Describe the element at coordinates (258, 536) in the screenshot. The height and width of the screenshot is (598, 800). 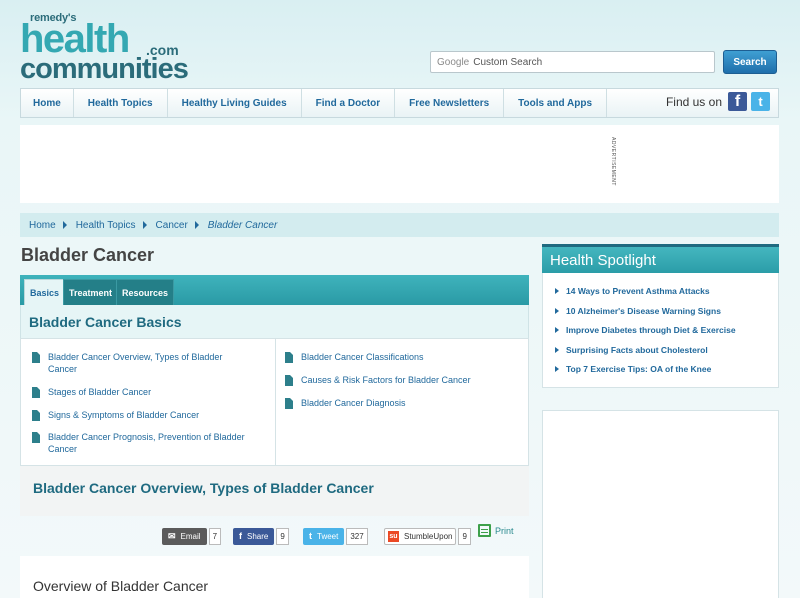
I see `share-label: Share` at that location.